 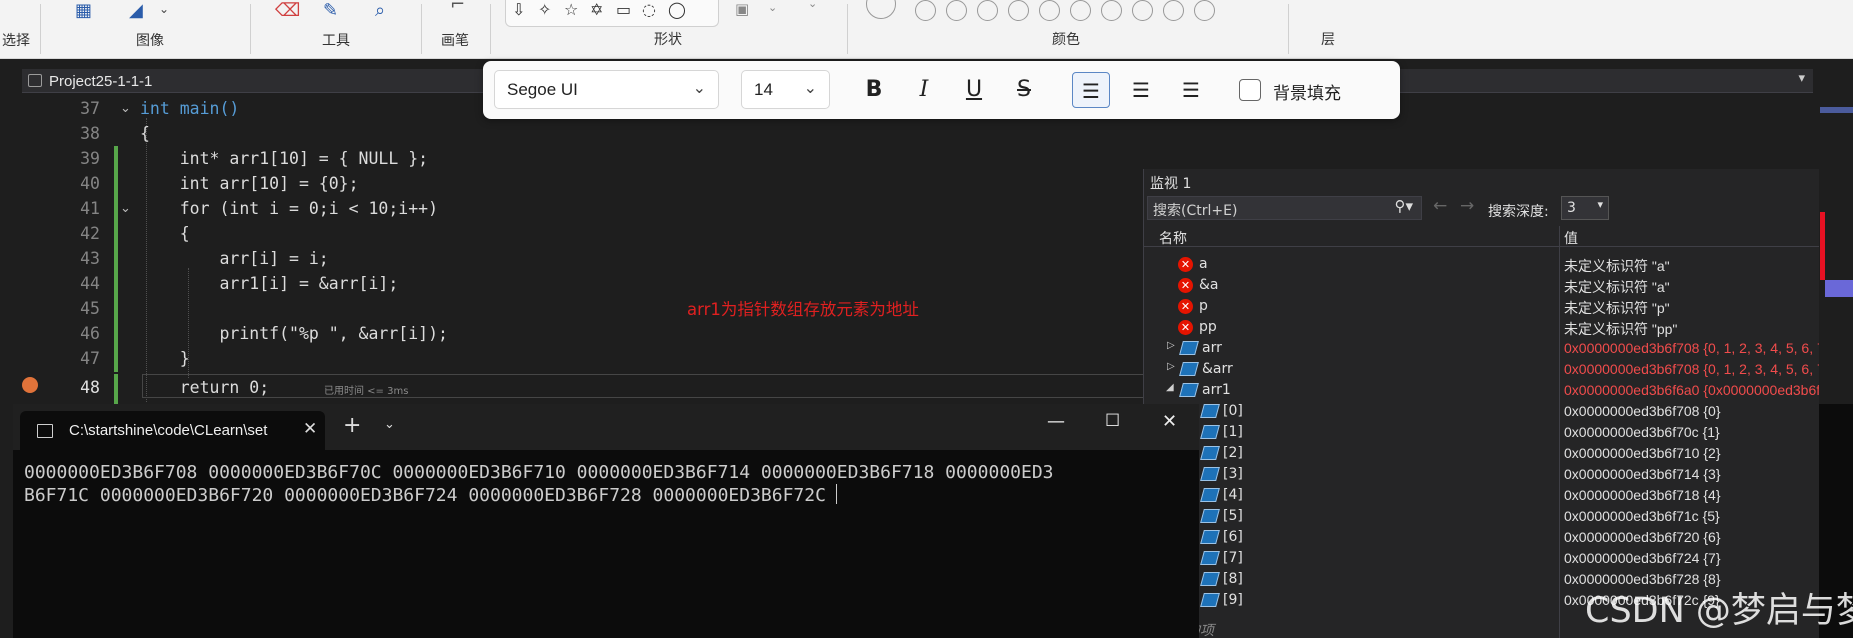 What do you see at coordinates (1024, 90) in the screenshot?
I see `strikethrough-button: S` at bounding box center [1024, 90].